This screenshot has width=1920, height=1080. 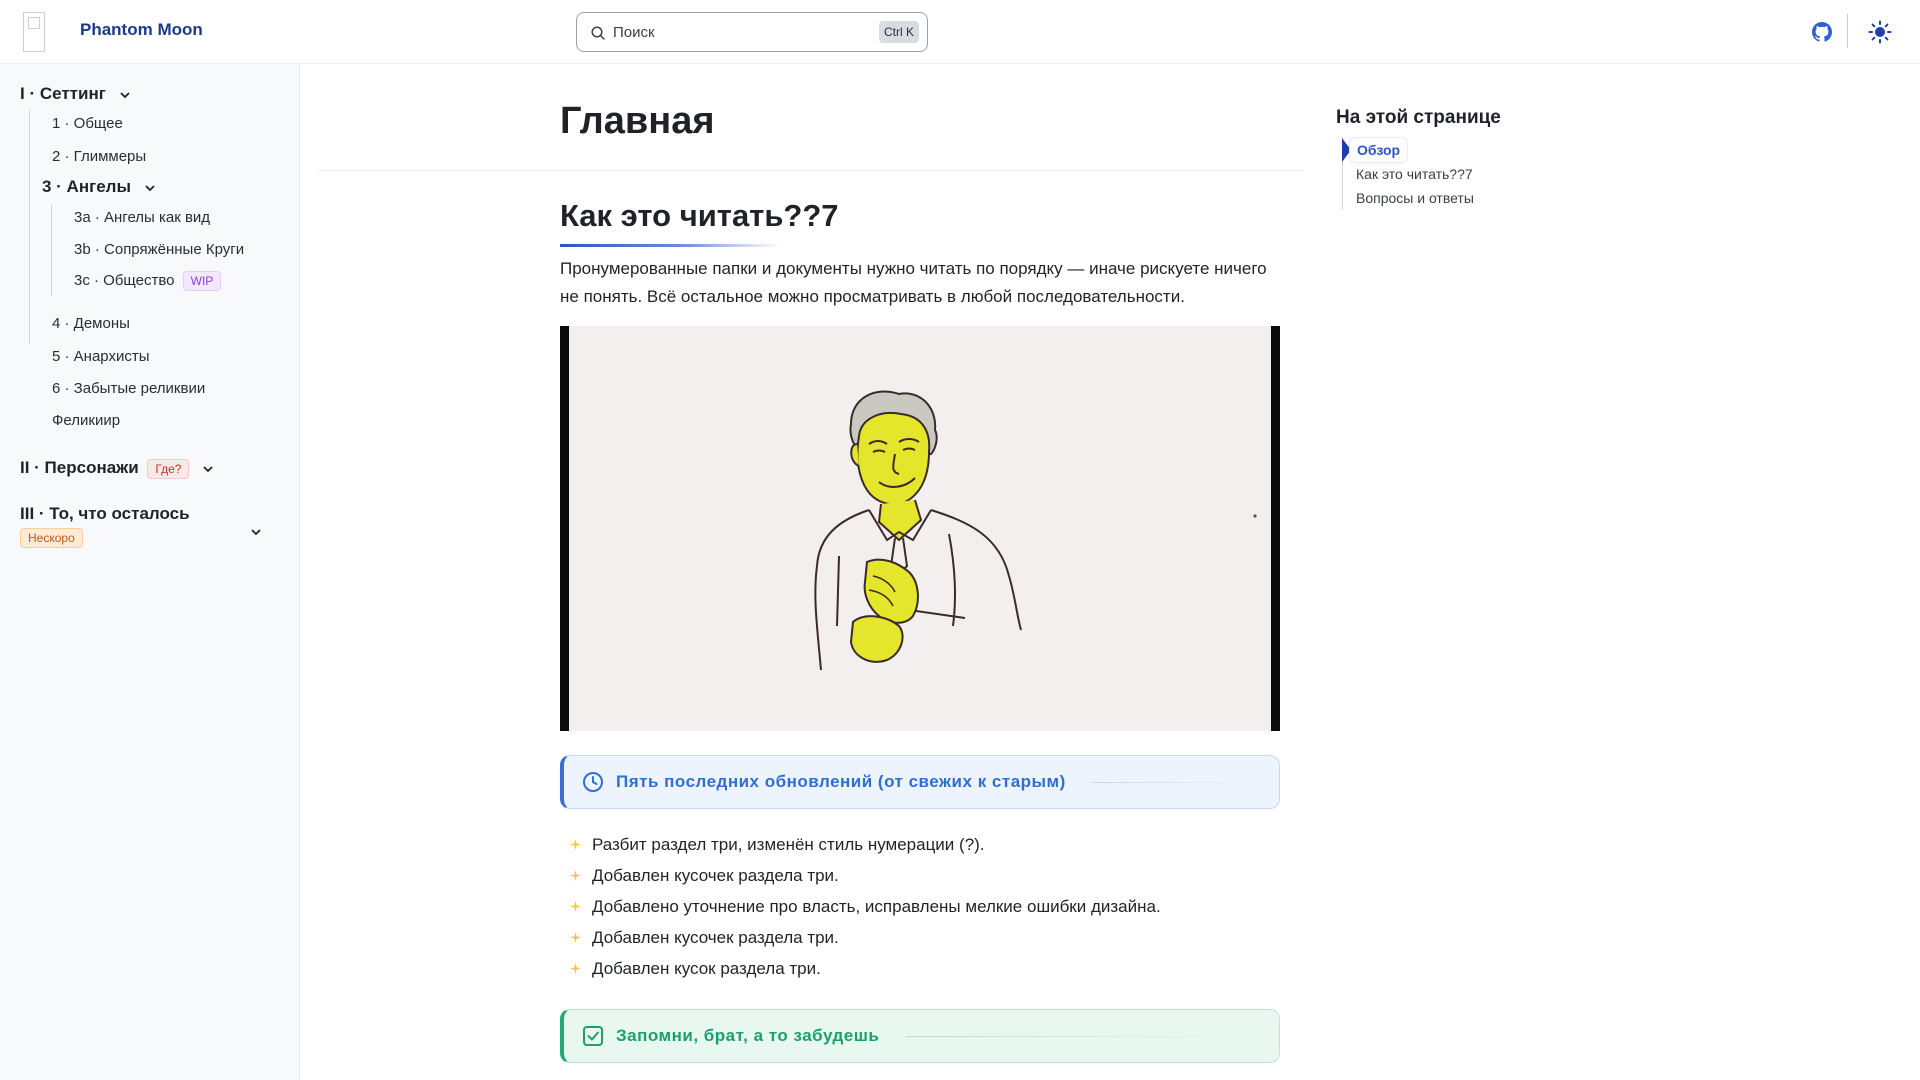 What do you see at coordinates (1822, 32) in the screenshot?
I see `github-icon` at bounding box center [1822, 32].